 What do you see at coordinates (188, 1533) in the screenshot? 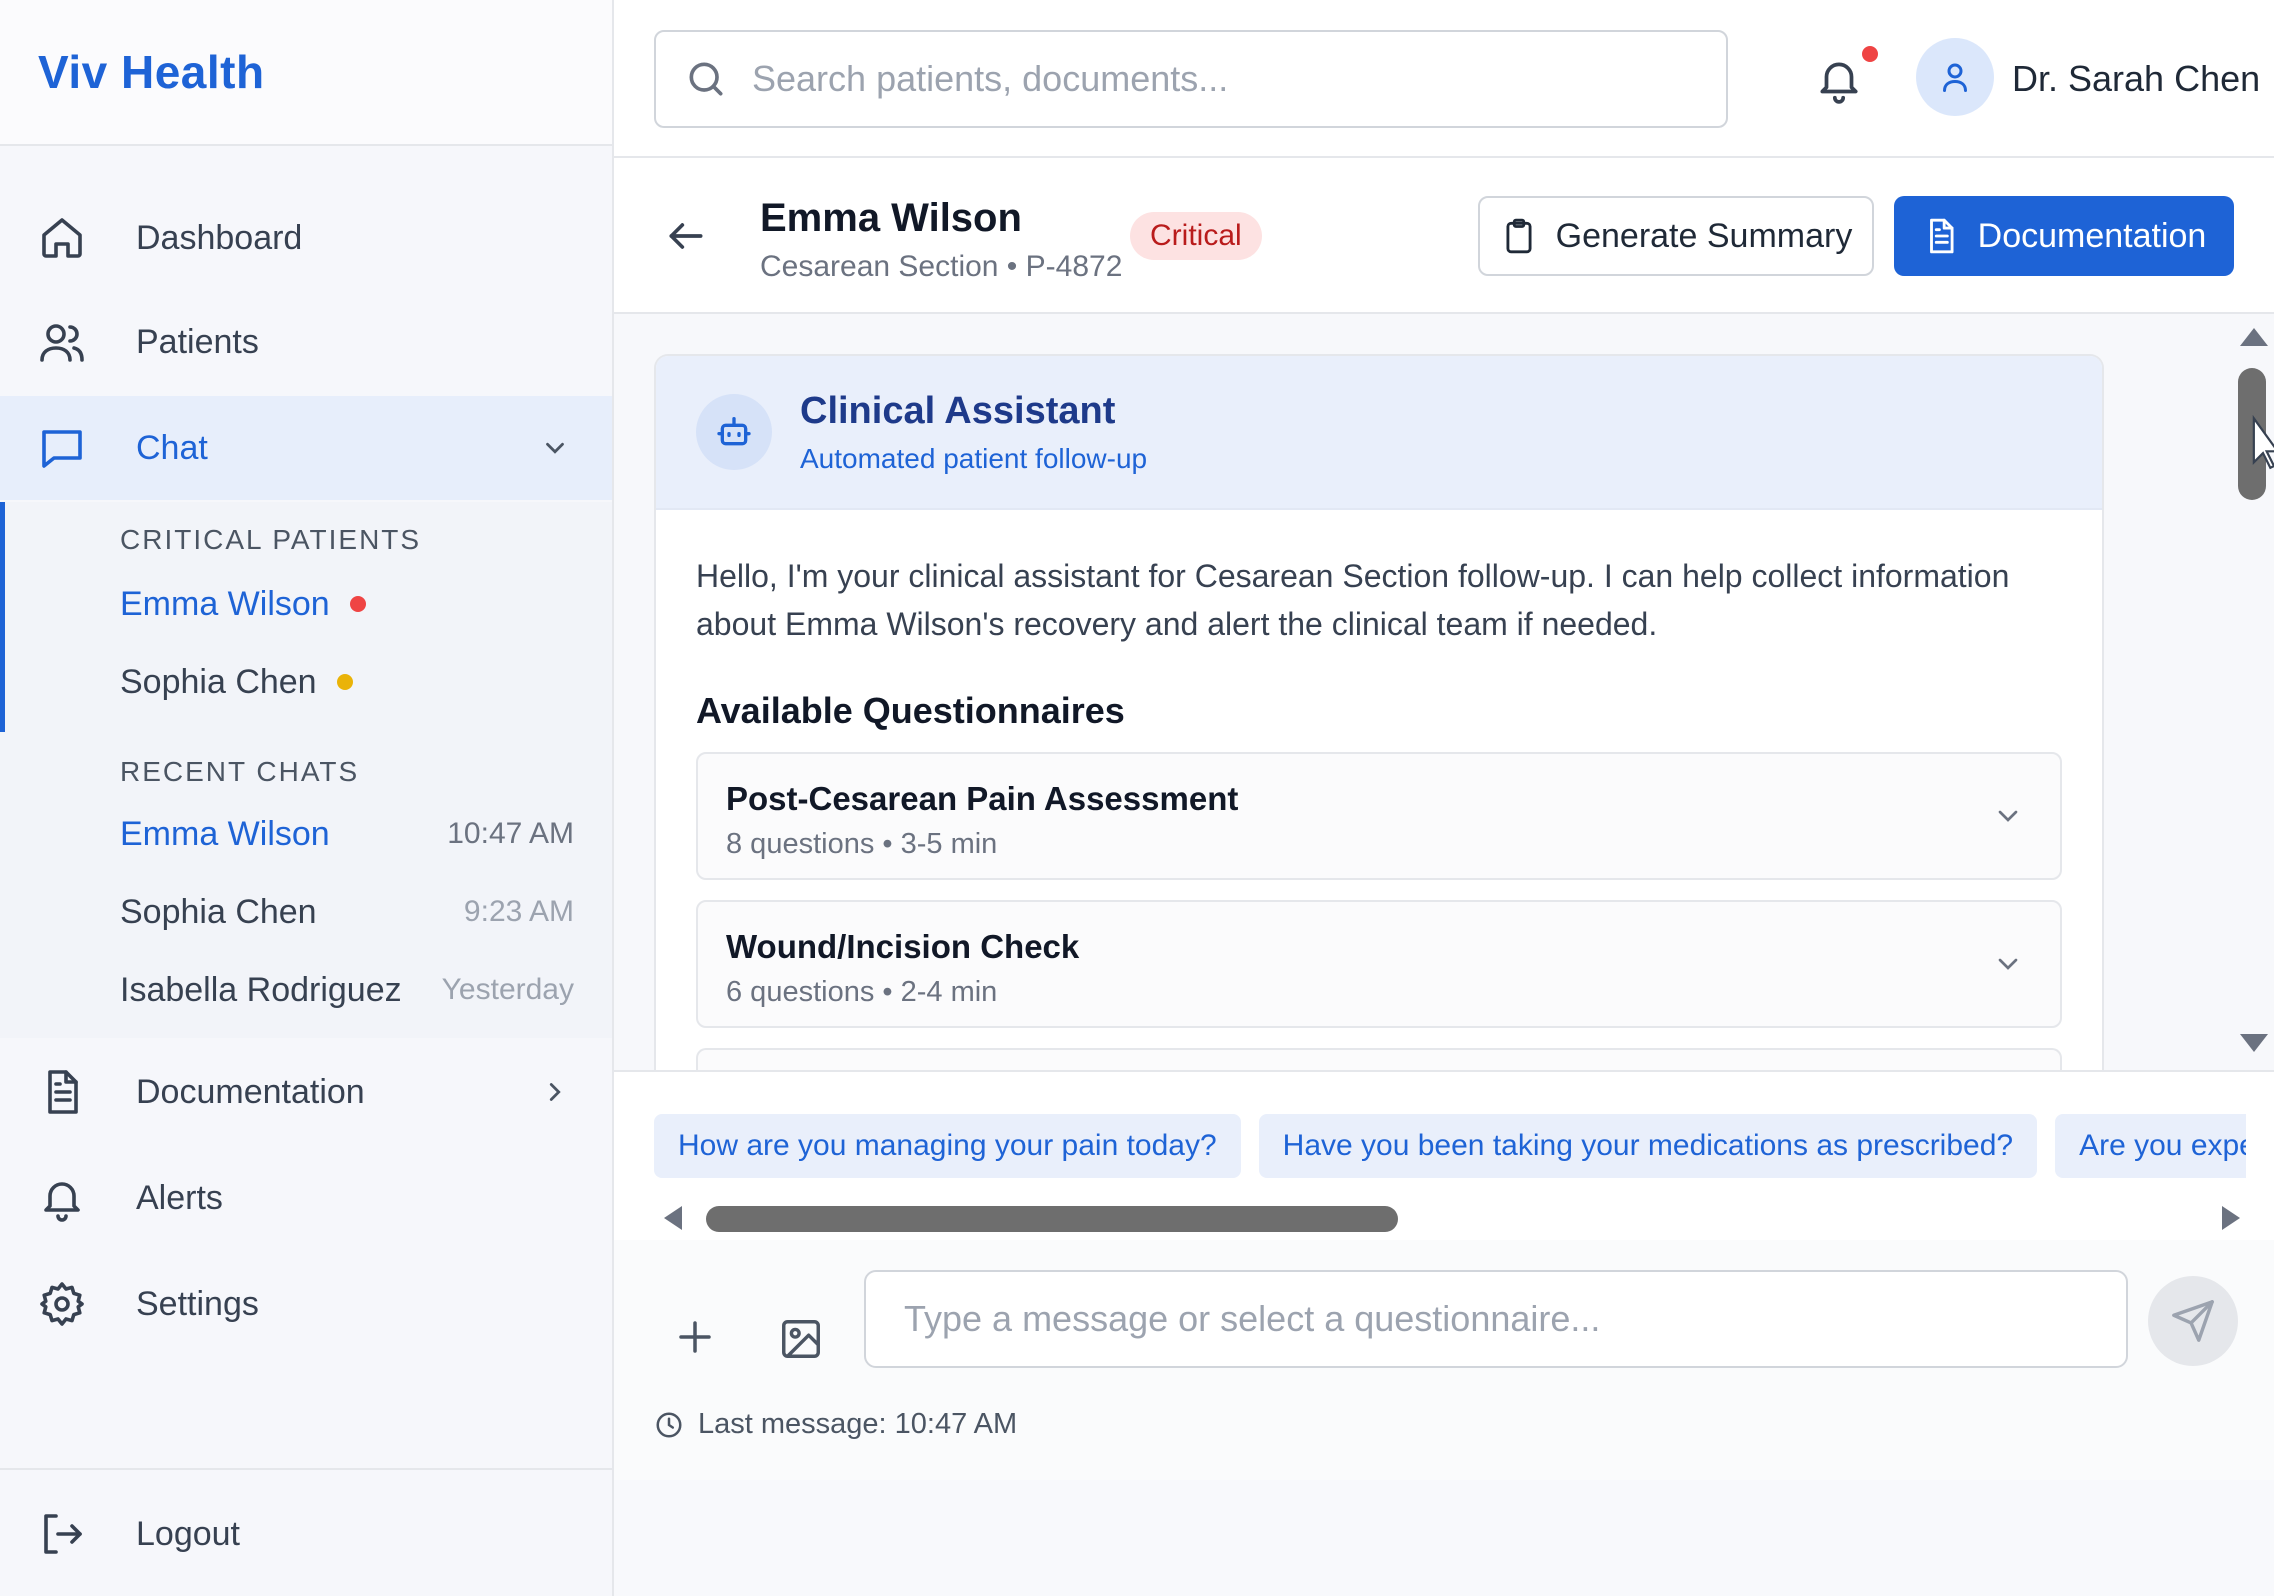
I see `logout-label: Logout` at bounding box center [188, 1533].